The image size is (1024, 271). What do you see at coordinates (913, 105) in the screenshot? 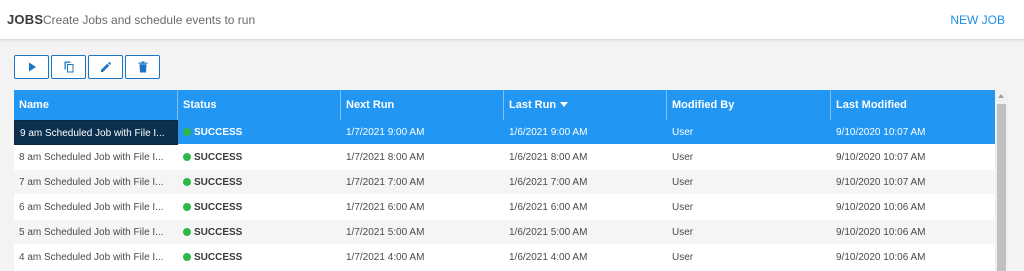
I see `column-header-last-modified: Last Modified` at bounding box center [913, 105].